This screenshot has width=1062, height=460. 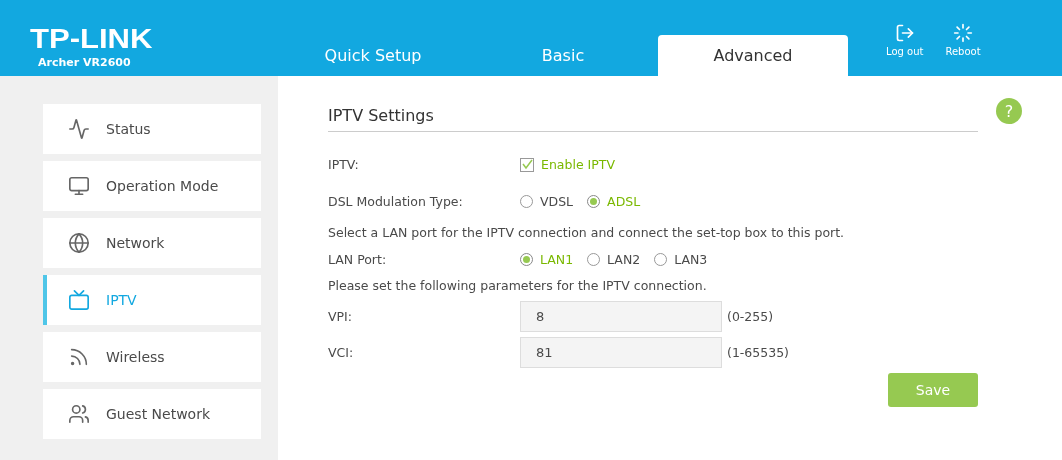 I want to click on radio-option: VDSL, so click(x=547, y=201).